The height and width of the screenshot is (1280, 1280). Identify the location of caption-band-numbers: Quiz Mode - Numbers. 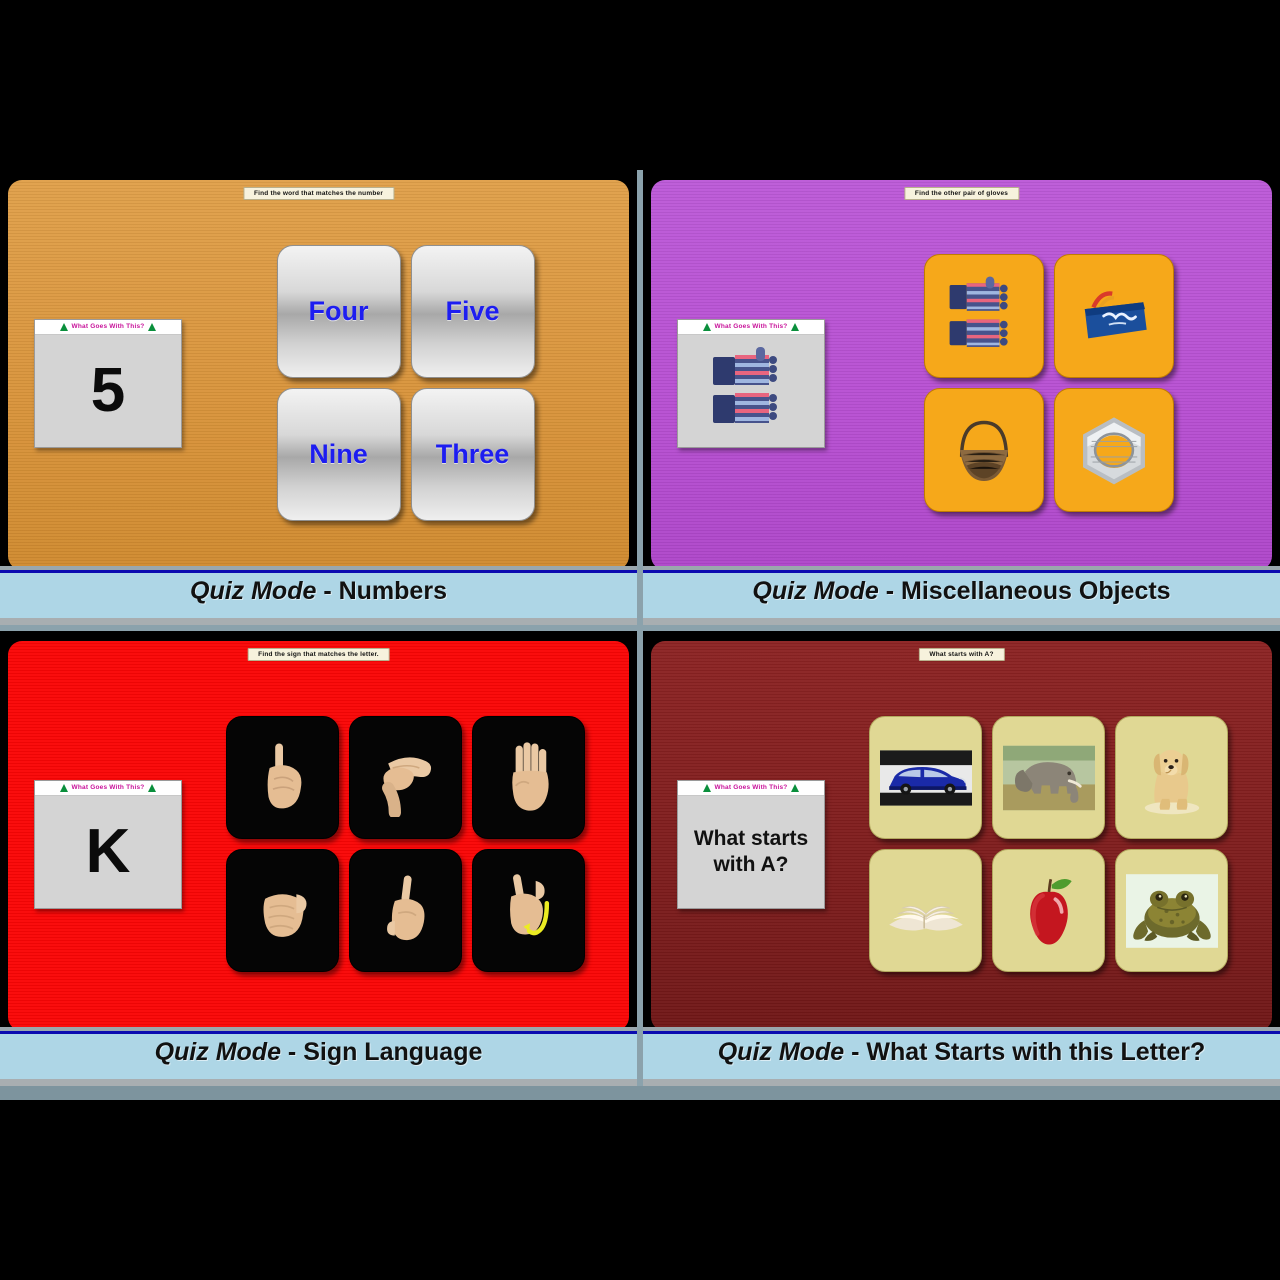
(318, 595).